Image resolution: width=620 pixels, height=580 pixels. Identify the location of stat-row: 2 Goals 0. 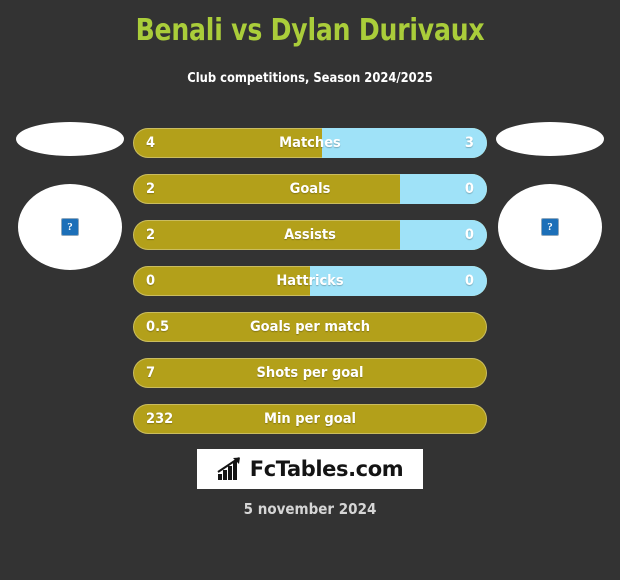
(310, 189).